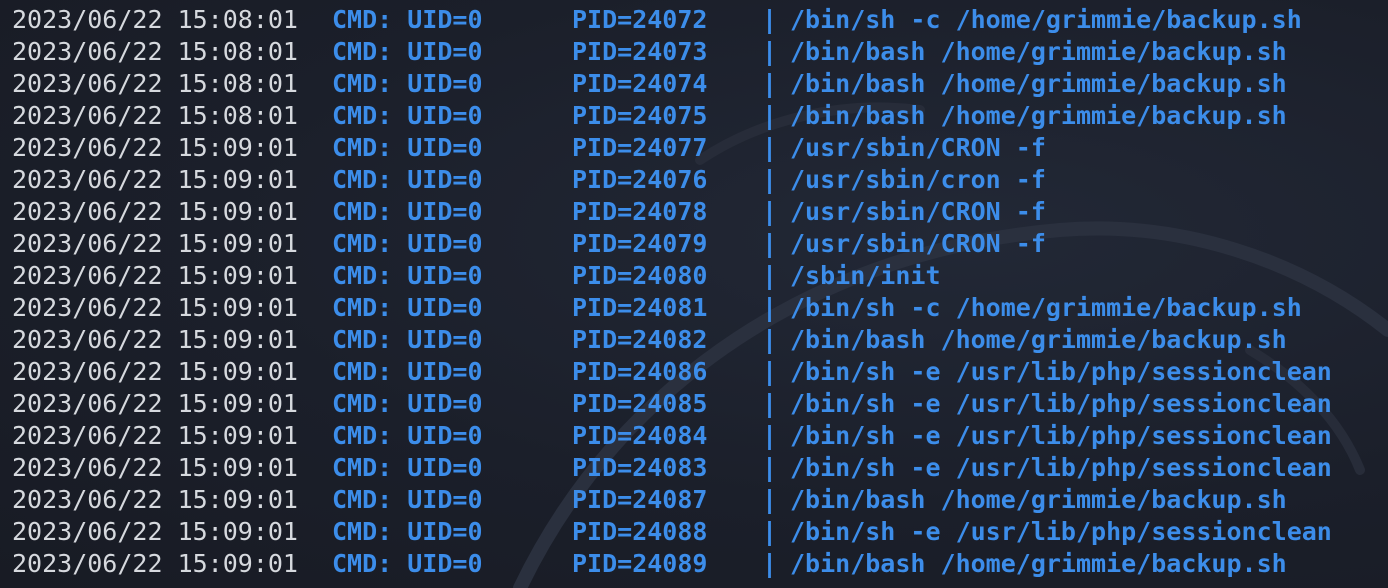 This screenshot has height=588, width=1388. What do you see at coordinates (640, 307) in the screenshot?
I see `log-pid: PID=24081` at bounding box center [640, 307].